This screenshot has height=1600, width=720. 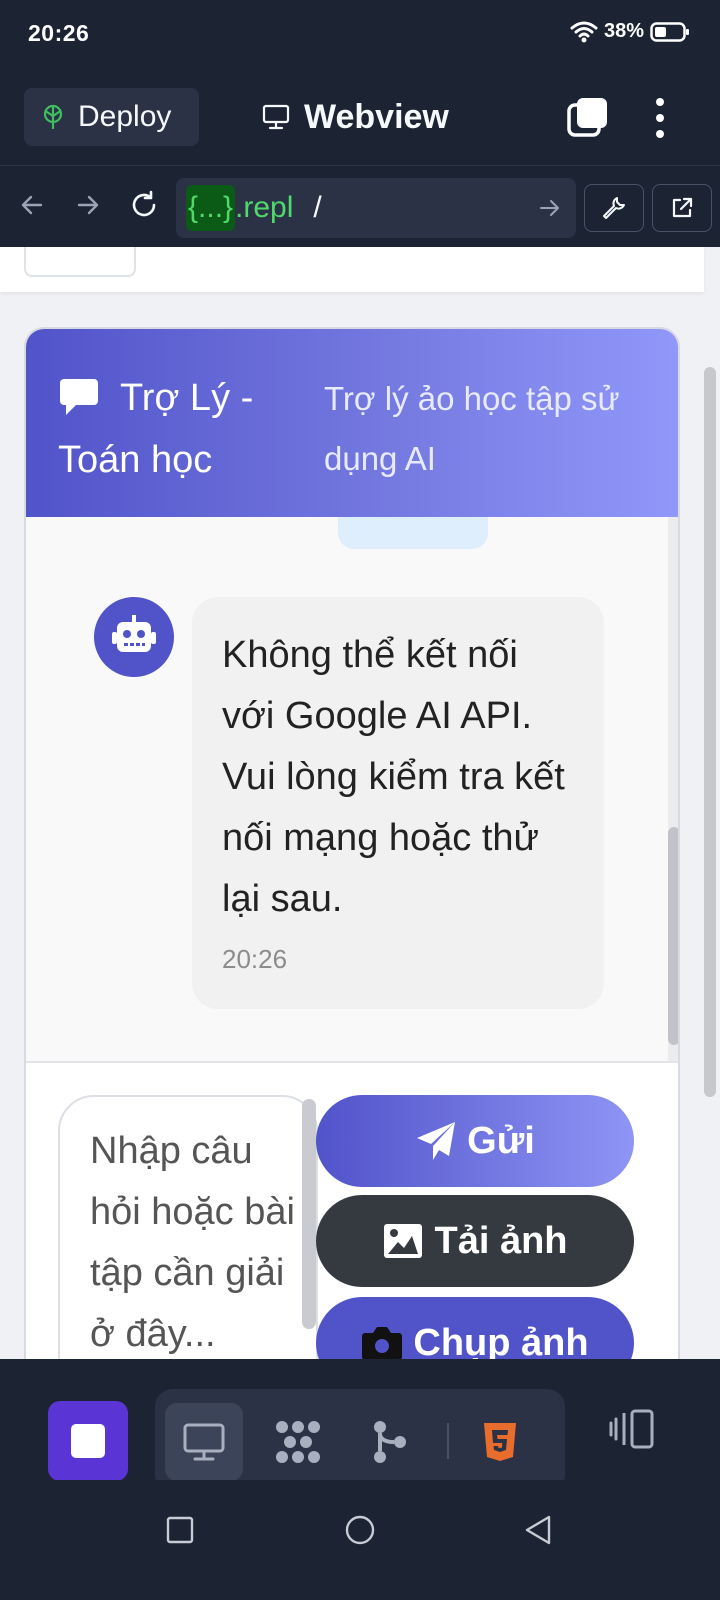 I want to click on back-nav-button, so click(x=538, y=1530).